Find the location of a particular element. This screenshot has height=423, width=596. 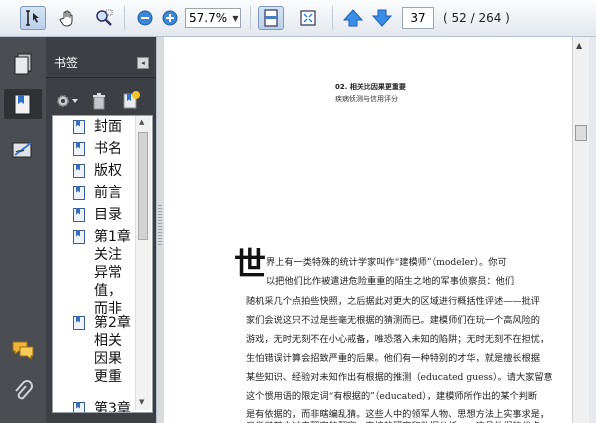

arrow-up-icon is located at coordinates (353, 18).